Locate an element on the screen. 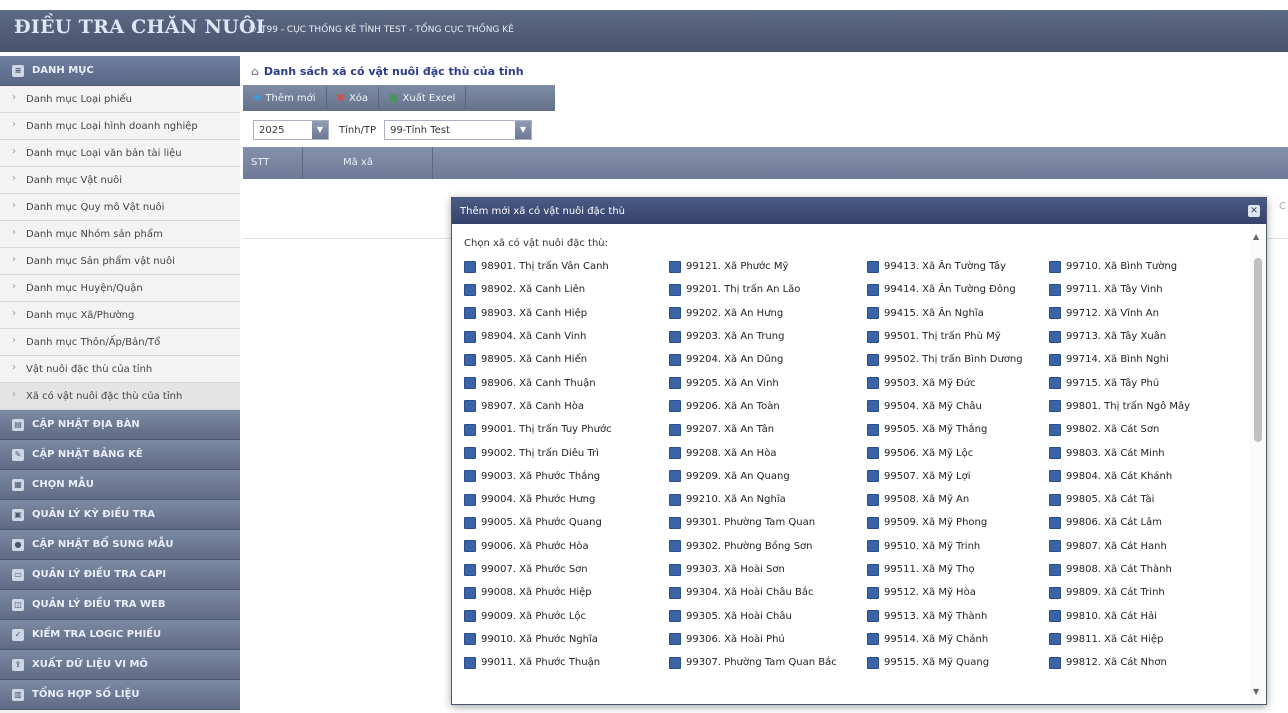 Image resolution: width=1288 pixels, height=713 pixels. commune-checkbox-option: 98907. Xã Canh Hòa is located at coordinates (566, 406).